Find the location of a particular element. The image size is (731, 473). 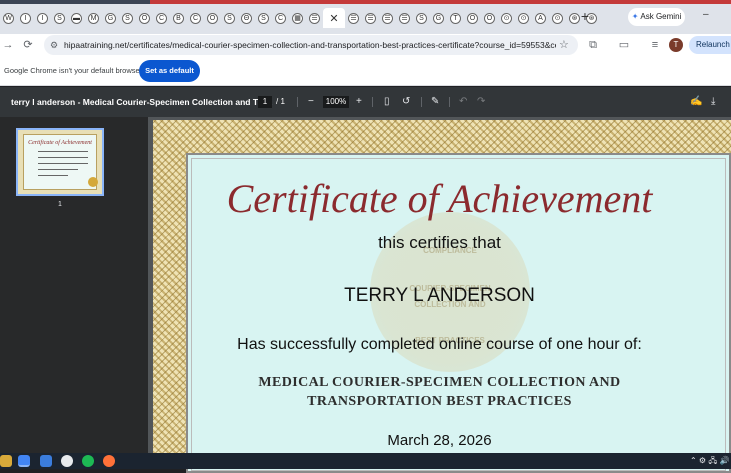

right-tab-7: O is located at coordinates (472, 18).